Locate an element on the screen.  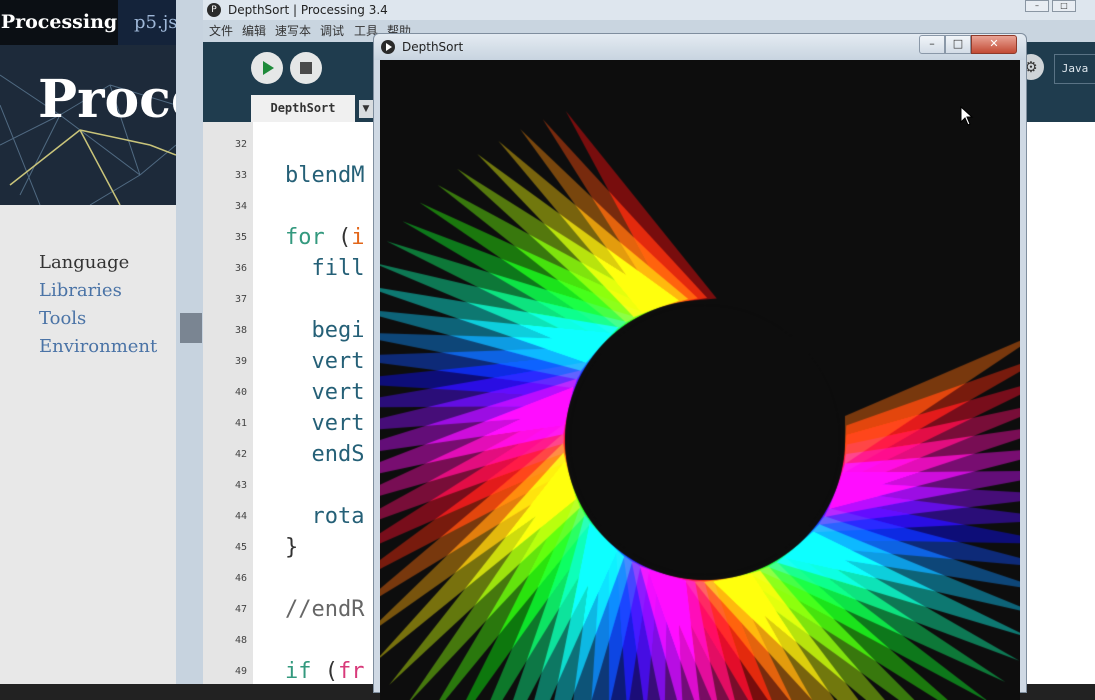
site-nav: Processing p5.js is located at coordinates (88, 22).